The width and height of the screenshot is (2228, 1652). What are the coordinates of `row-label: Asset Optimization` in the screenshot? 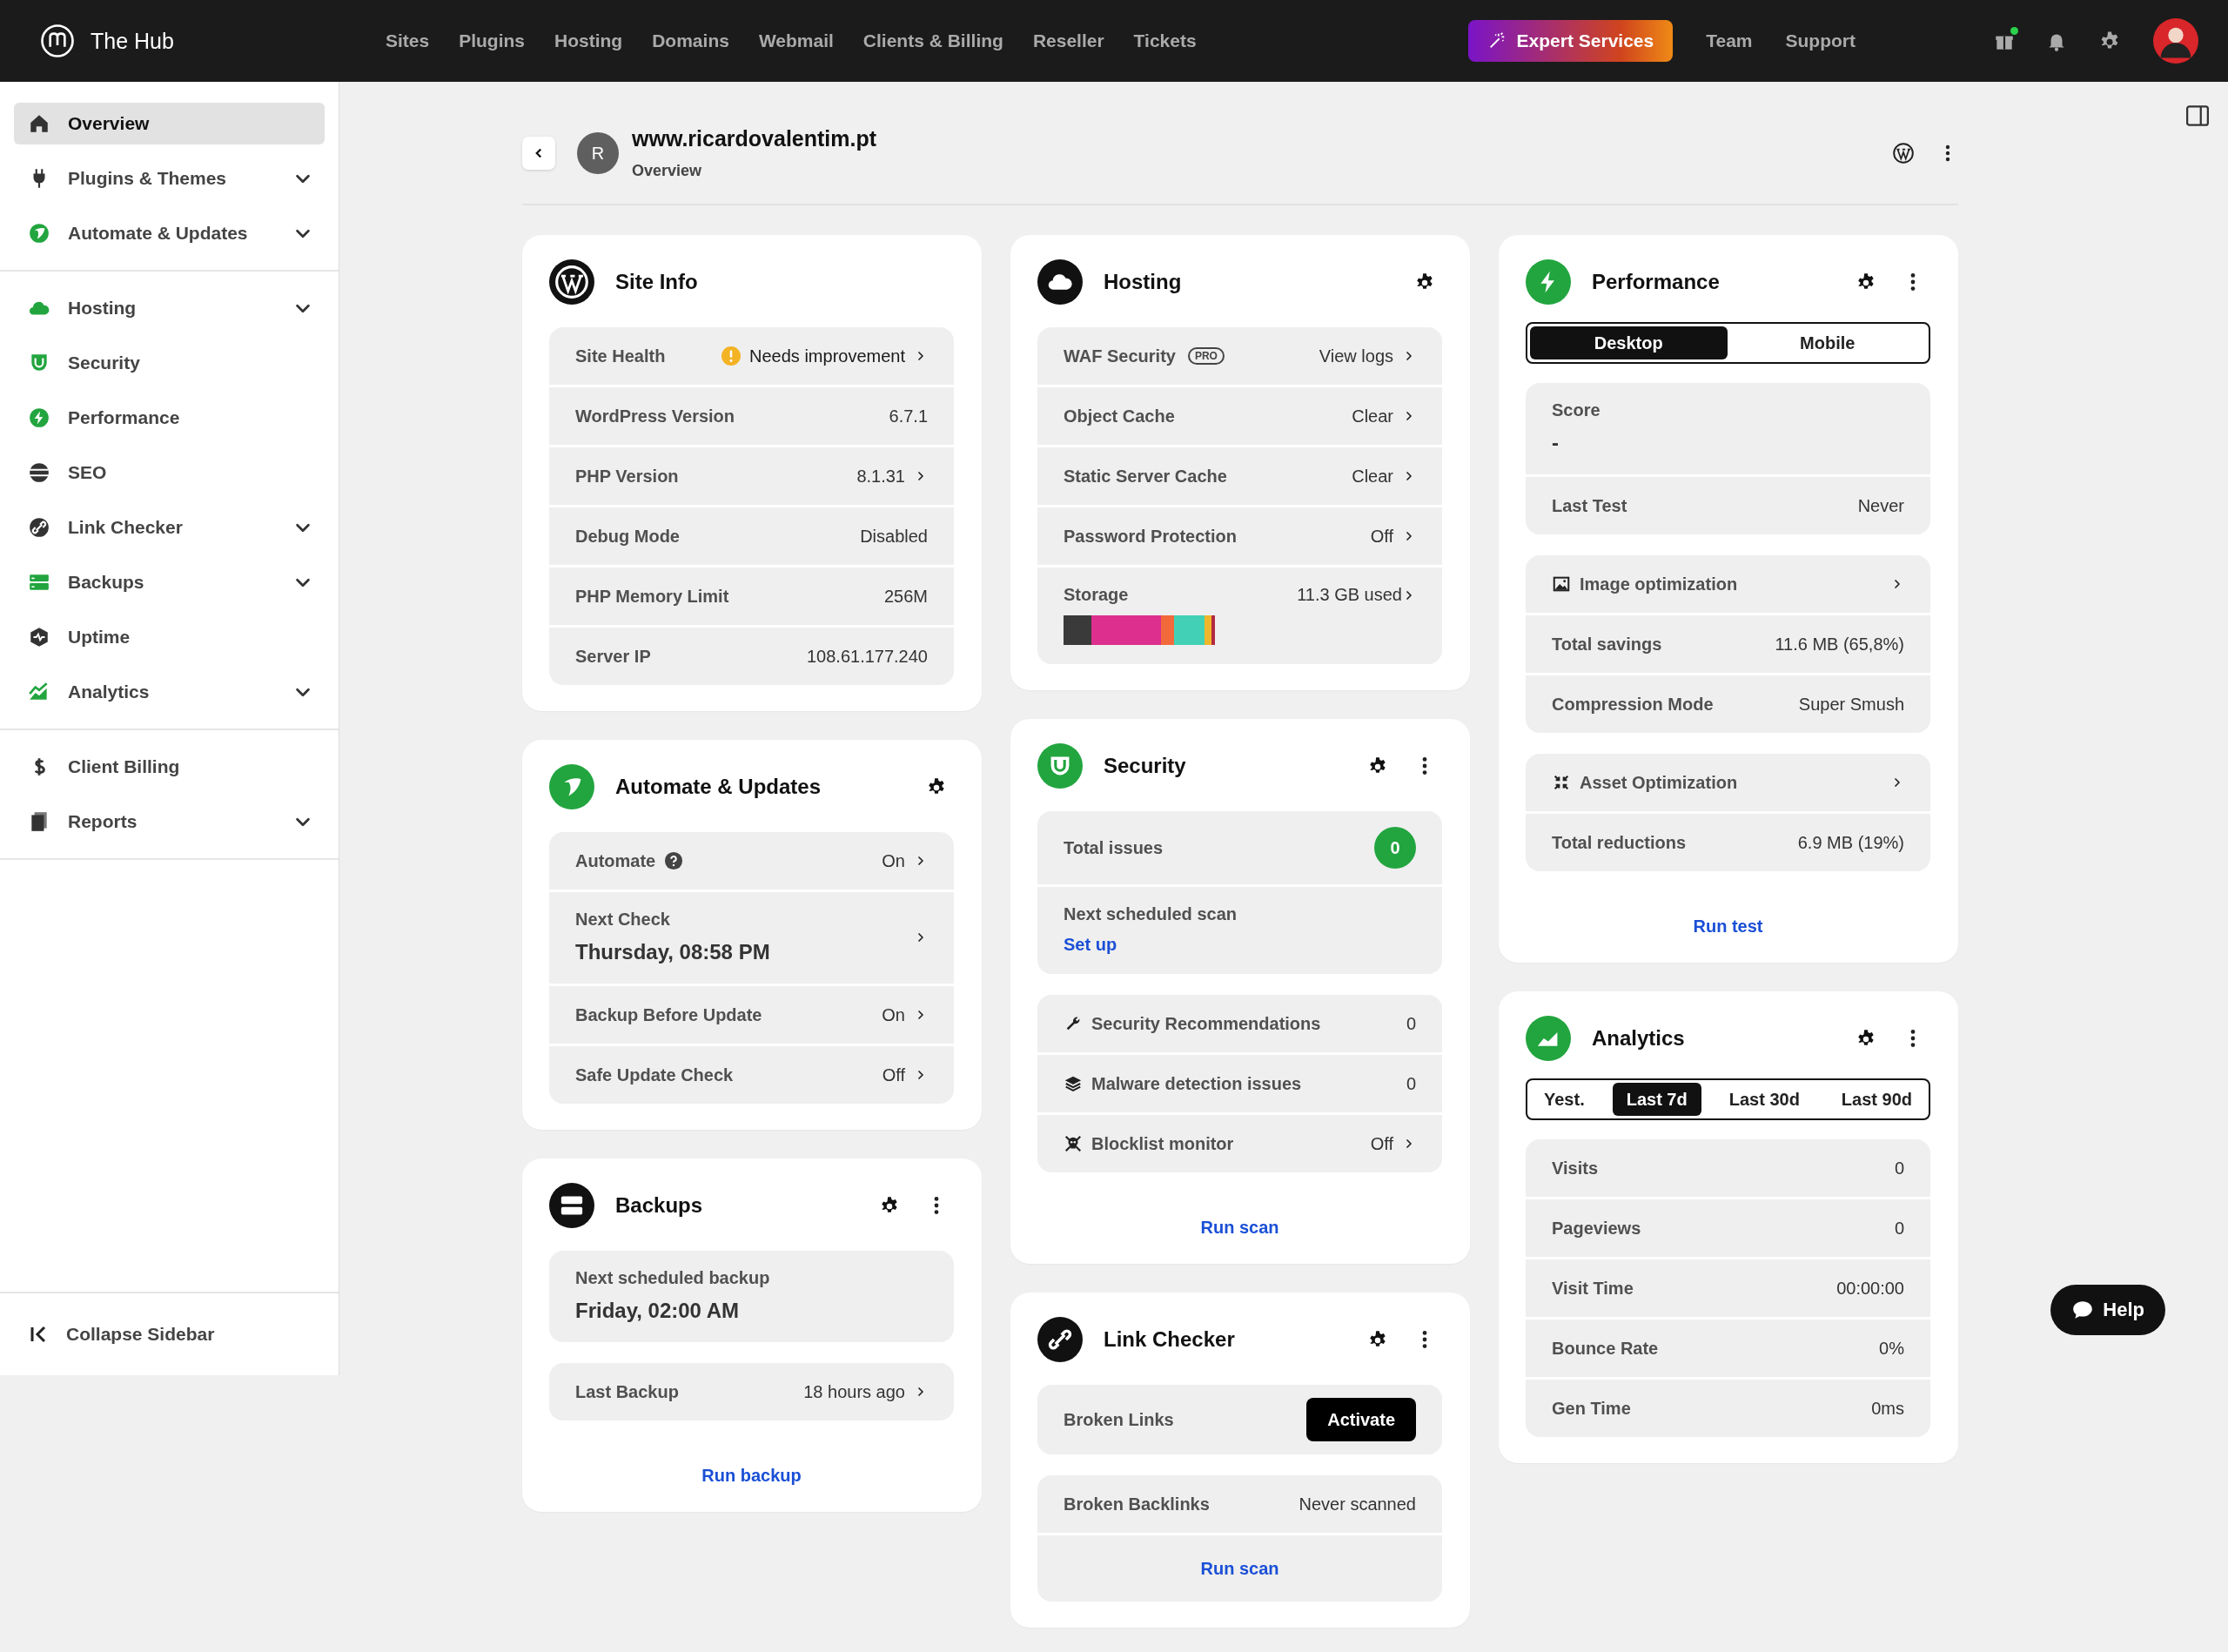 It's located at (1659, 783).